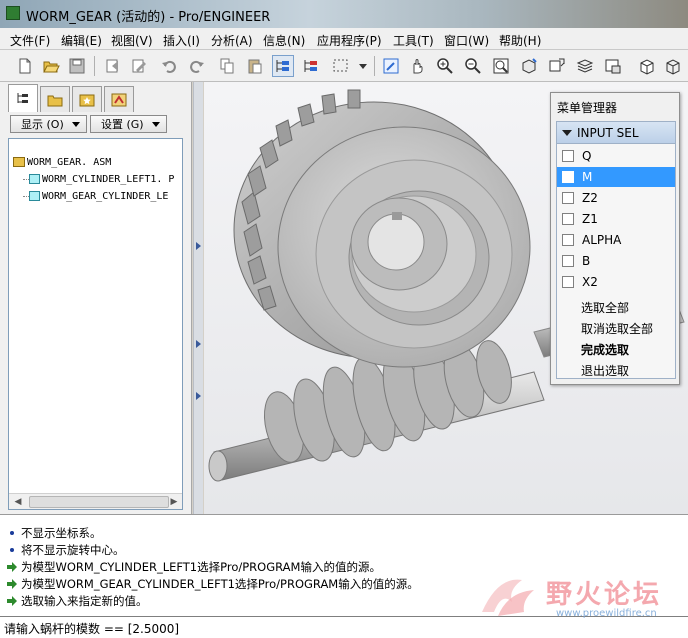 Image resolution: width=688 pixels, height=638 pixels. I want to click on menu-window: 窗口(W), so click(466, 40).